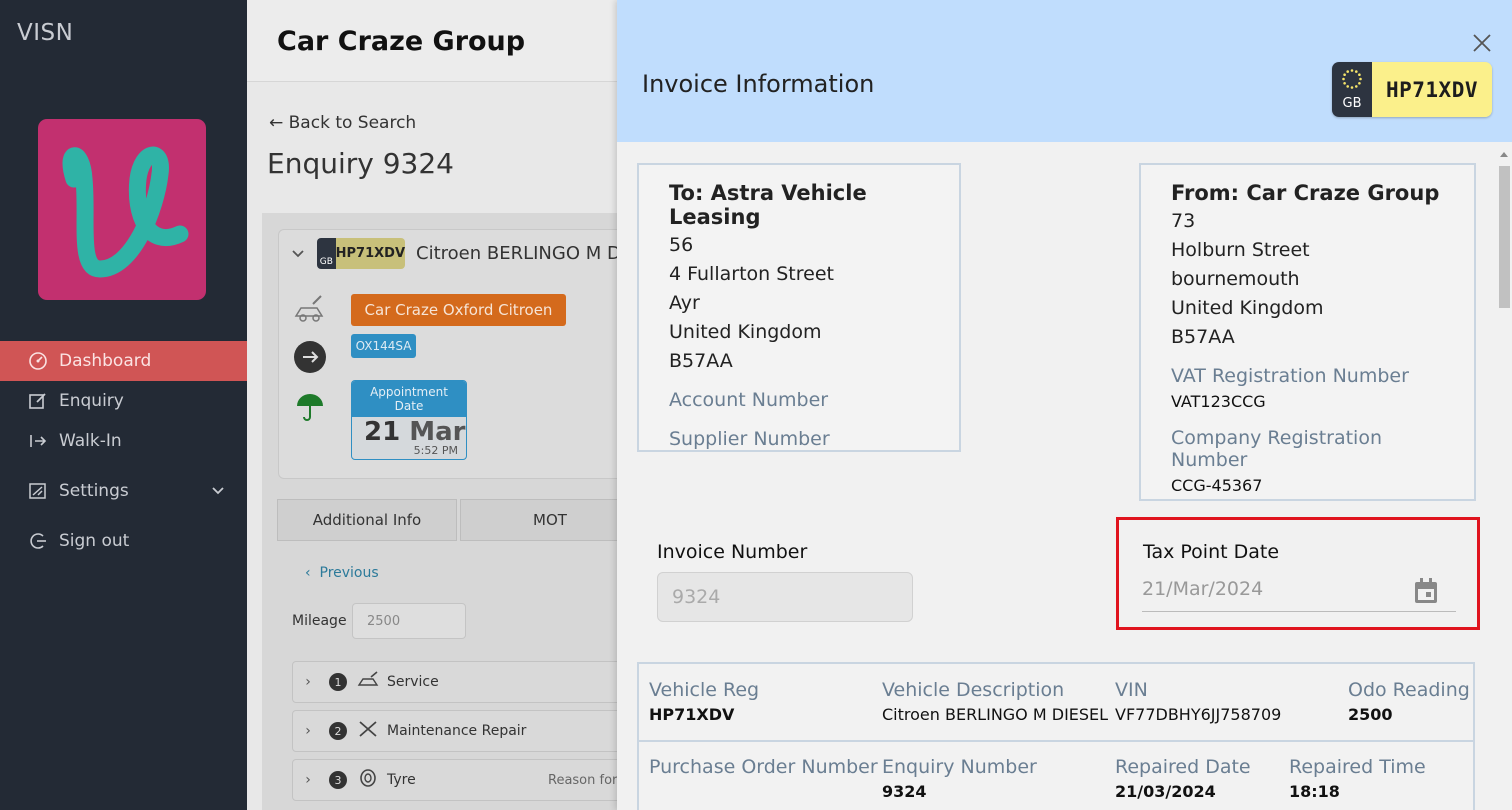 The image size is (1512, 810). I want to click on sidebar-item-dashboard: Dashboard, so click(123, 361).